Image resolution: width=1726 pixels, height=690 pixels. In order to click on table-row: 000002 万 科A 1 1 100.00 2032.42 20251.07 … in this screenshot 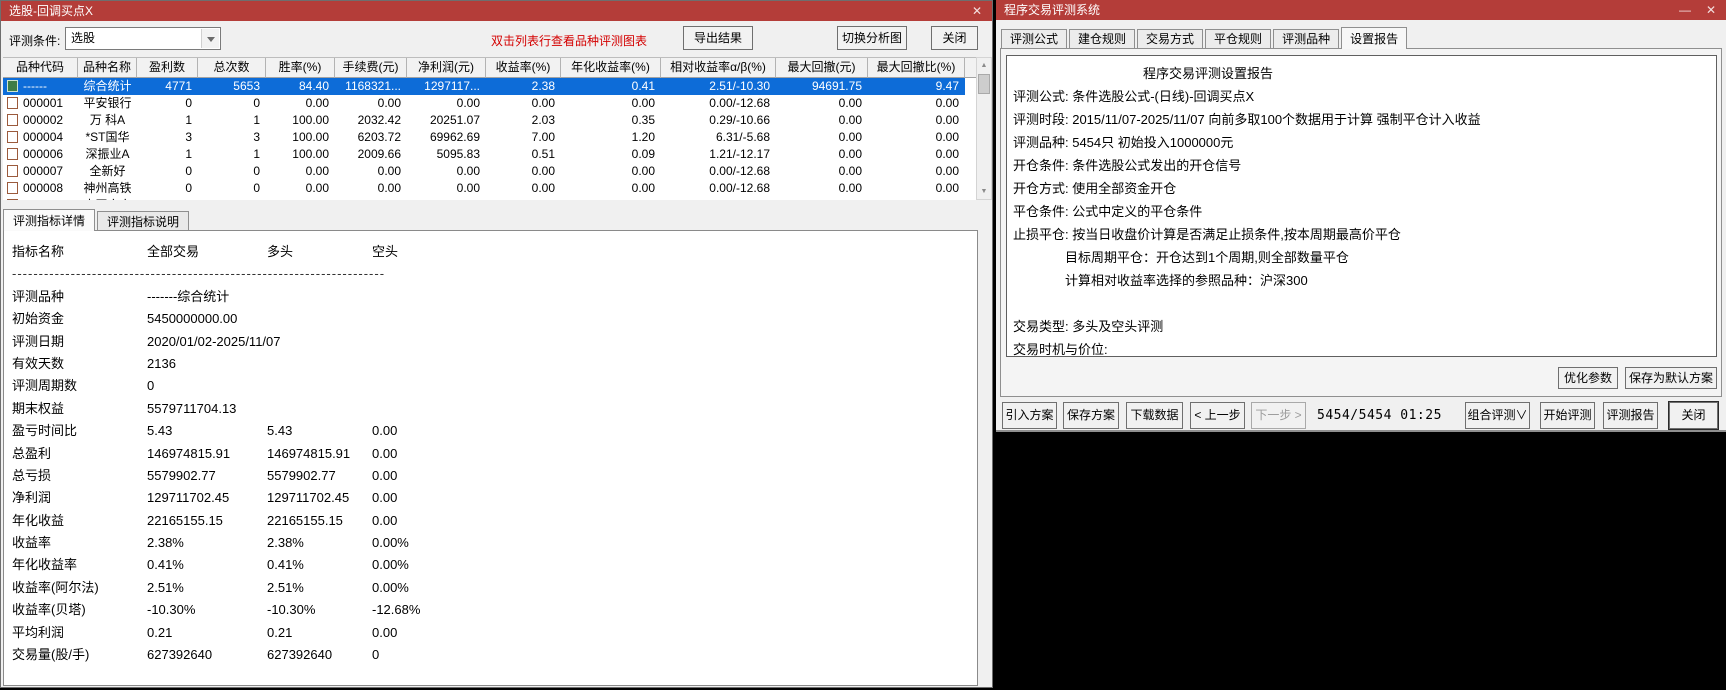, I will do `click(484, 120)`.